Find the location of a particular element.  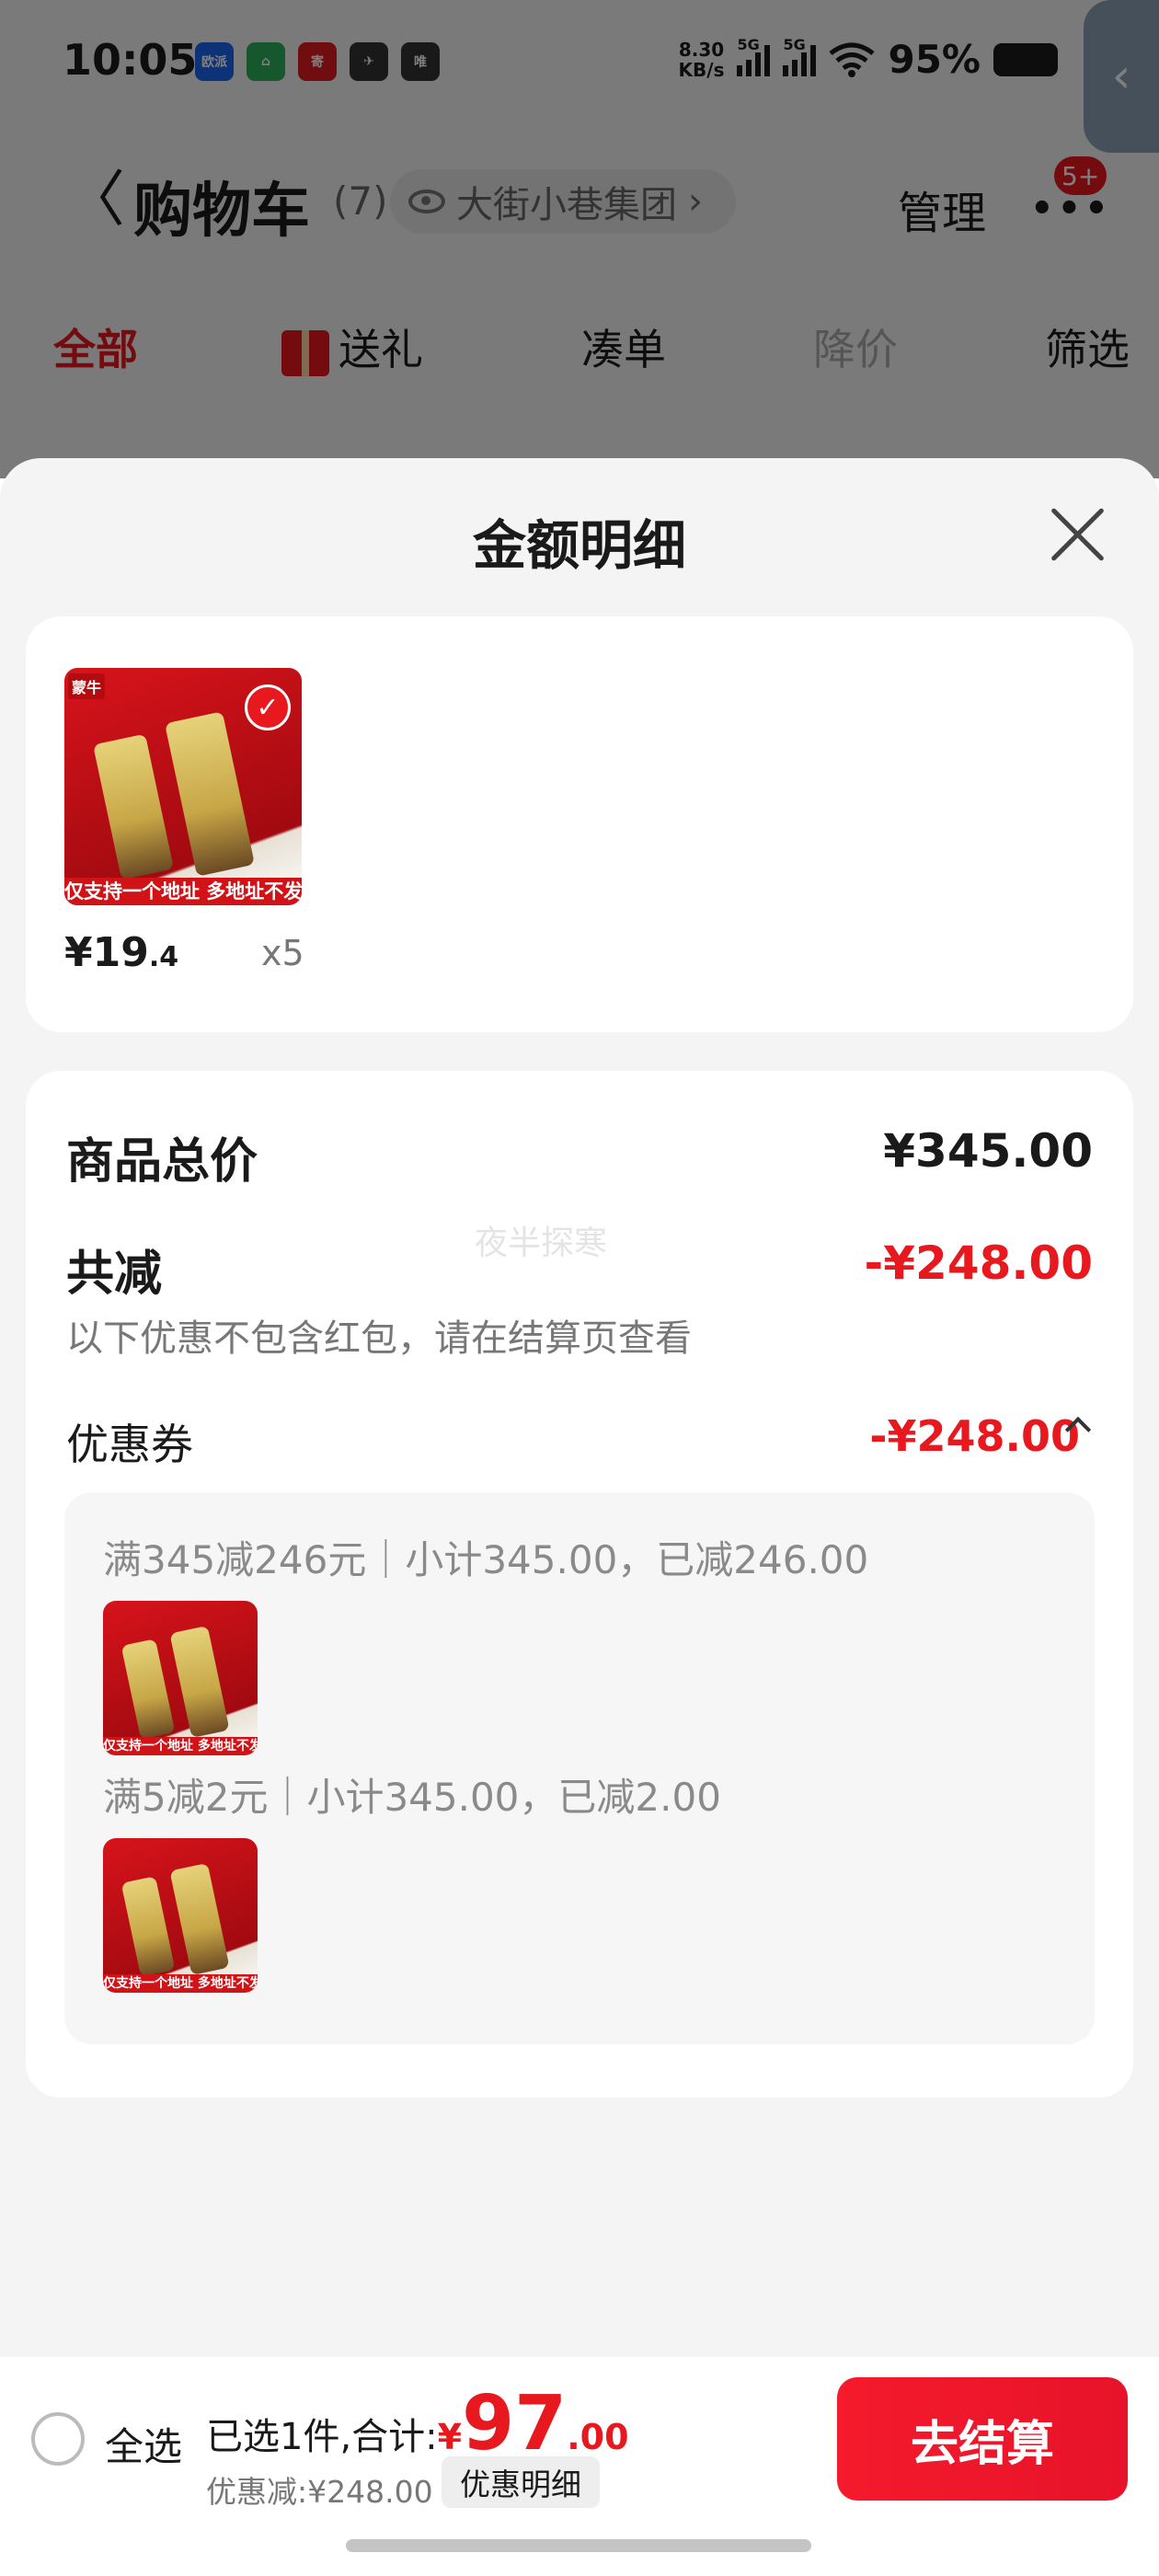

item-price: ¥19.4 is located at coordinates (121, 952).